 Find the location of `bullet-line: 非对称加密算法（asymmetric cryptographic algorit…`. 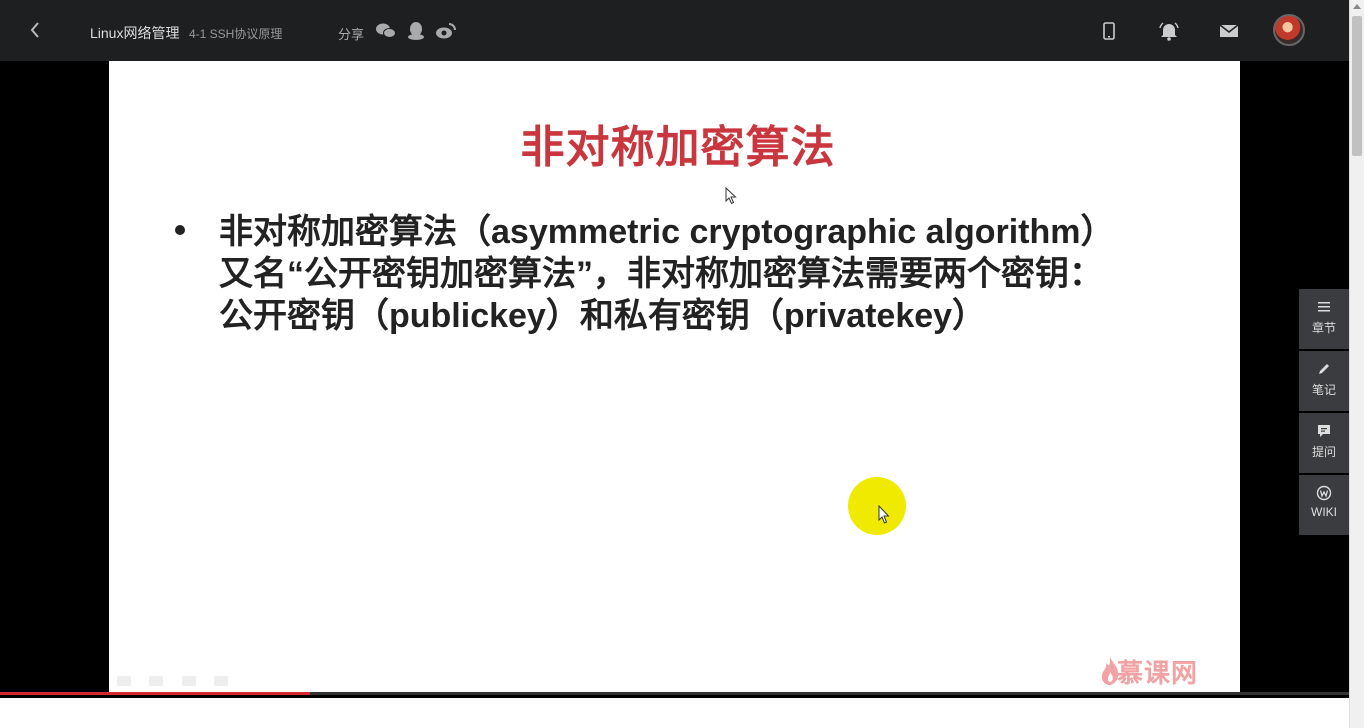

bullet-line: 非对称加密算法（asymmetric cryptographic algorit… is located at coordinates (667, 232).